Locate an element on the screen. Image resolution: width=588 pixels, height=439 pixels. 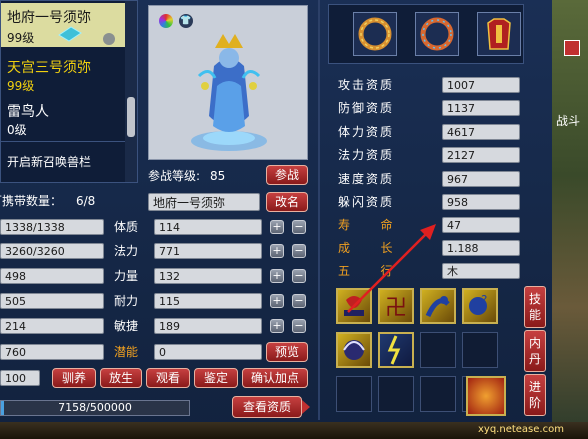
loyalty-field: 100 is located at coordinates (20, 378).